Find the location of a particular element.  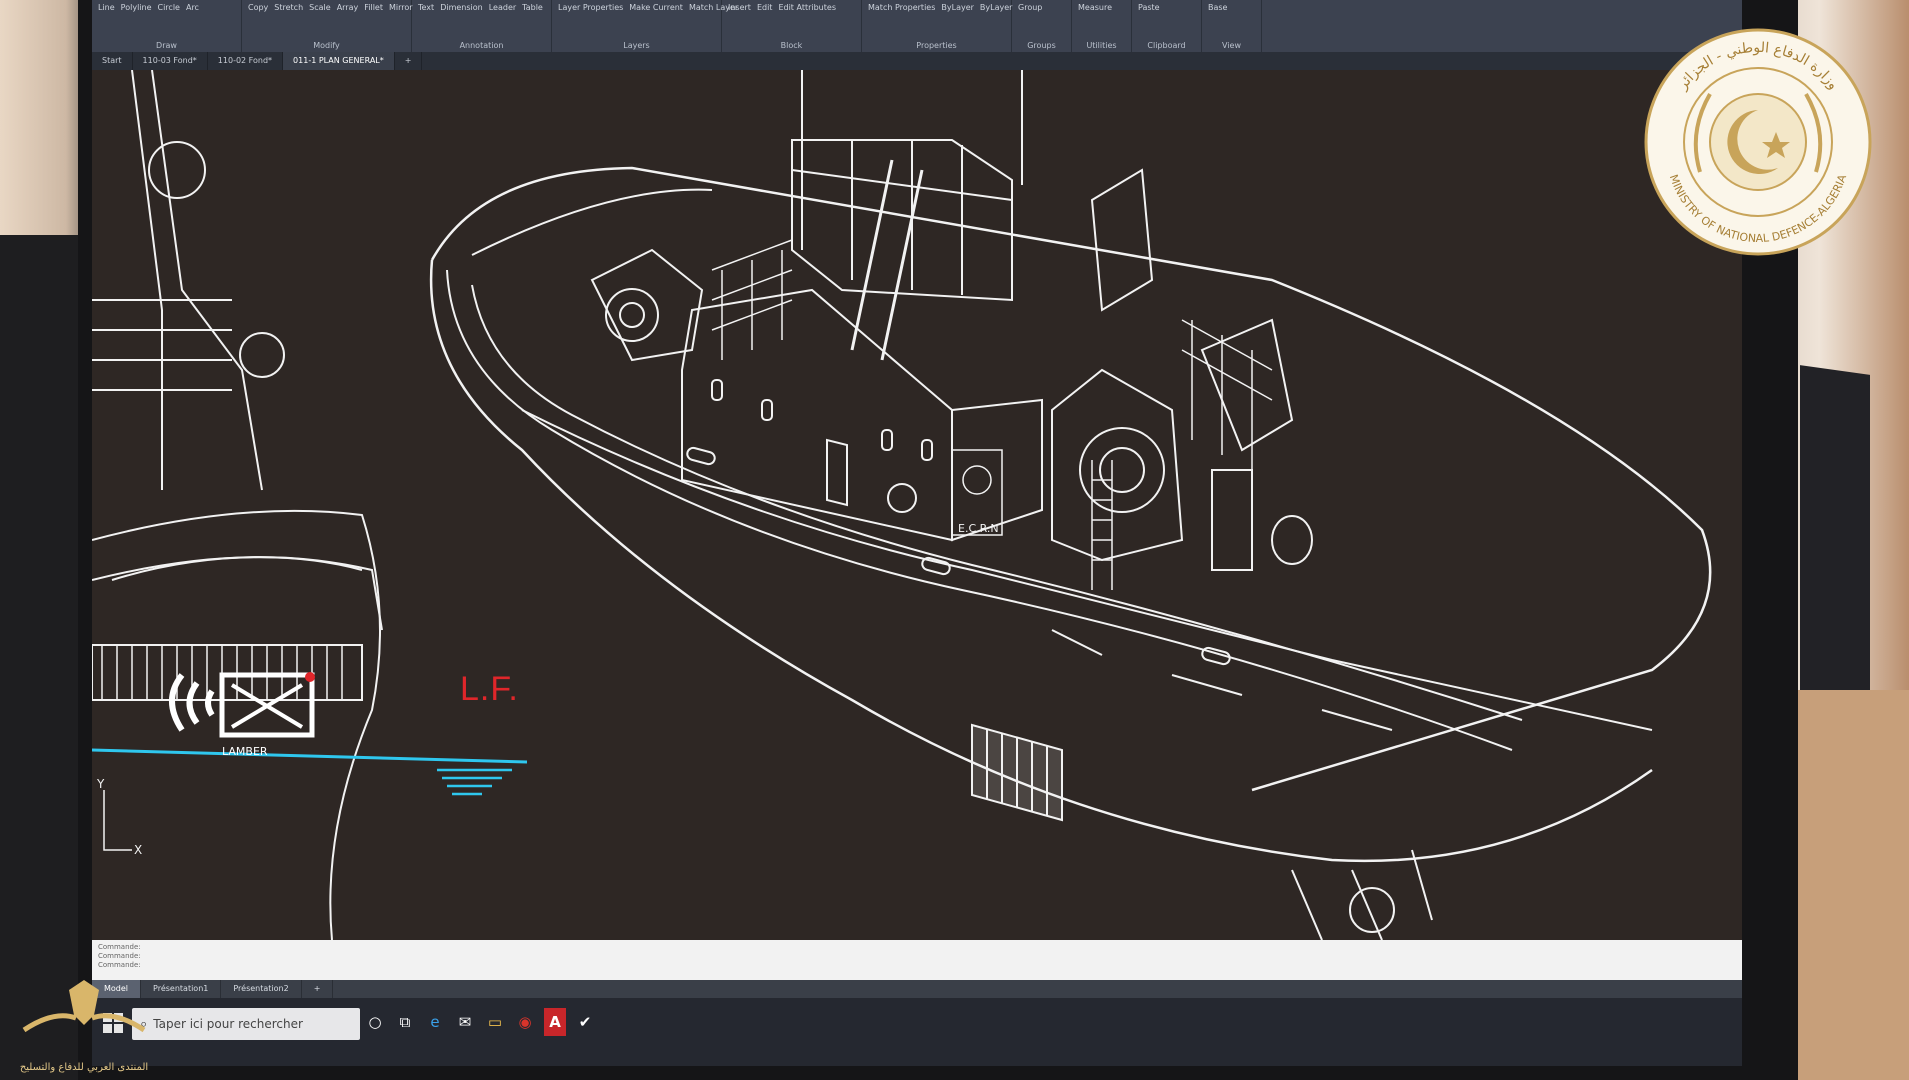

ribbon-tool-button: Table is located at coordinates (532, 7).